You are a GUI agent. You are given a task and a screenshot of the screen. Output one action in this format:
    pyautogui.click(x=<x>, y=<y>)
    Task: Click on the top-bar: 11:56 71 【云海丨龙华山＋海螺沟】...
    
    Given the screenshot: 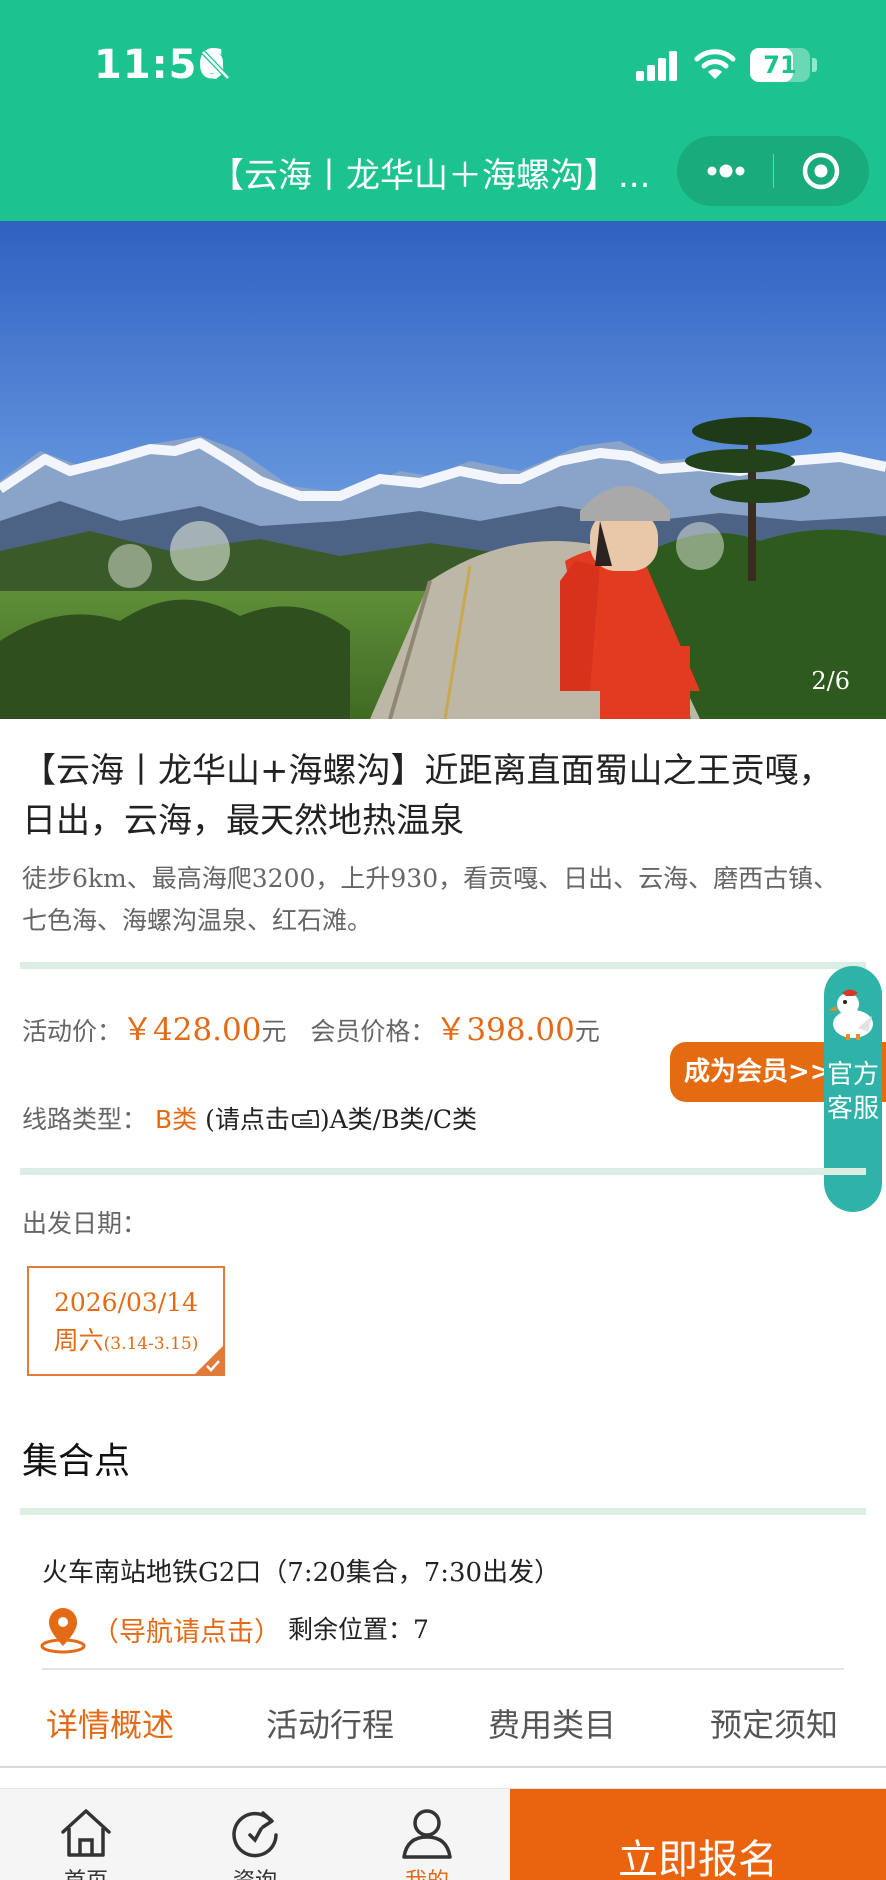 What is the action you would take?
    pyautogui.click(x=443, y=110)
    